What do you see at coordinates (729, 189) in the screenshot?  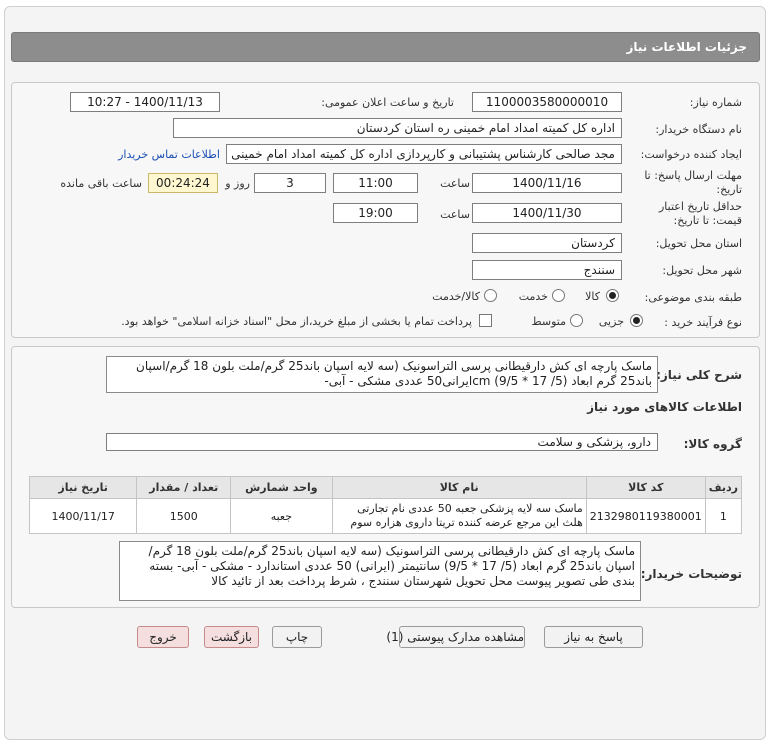 I see `reply-deadline-label-2: تاریخ:` at bounding box center [729, 189].